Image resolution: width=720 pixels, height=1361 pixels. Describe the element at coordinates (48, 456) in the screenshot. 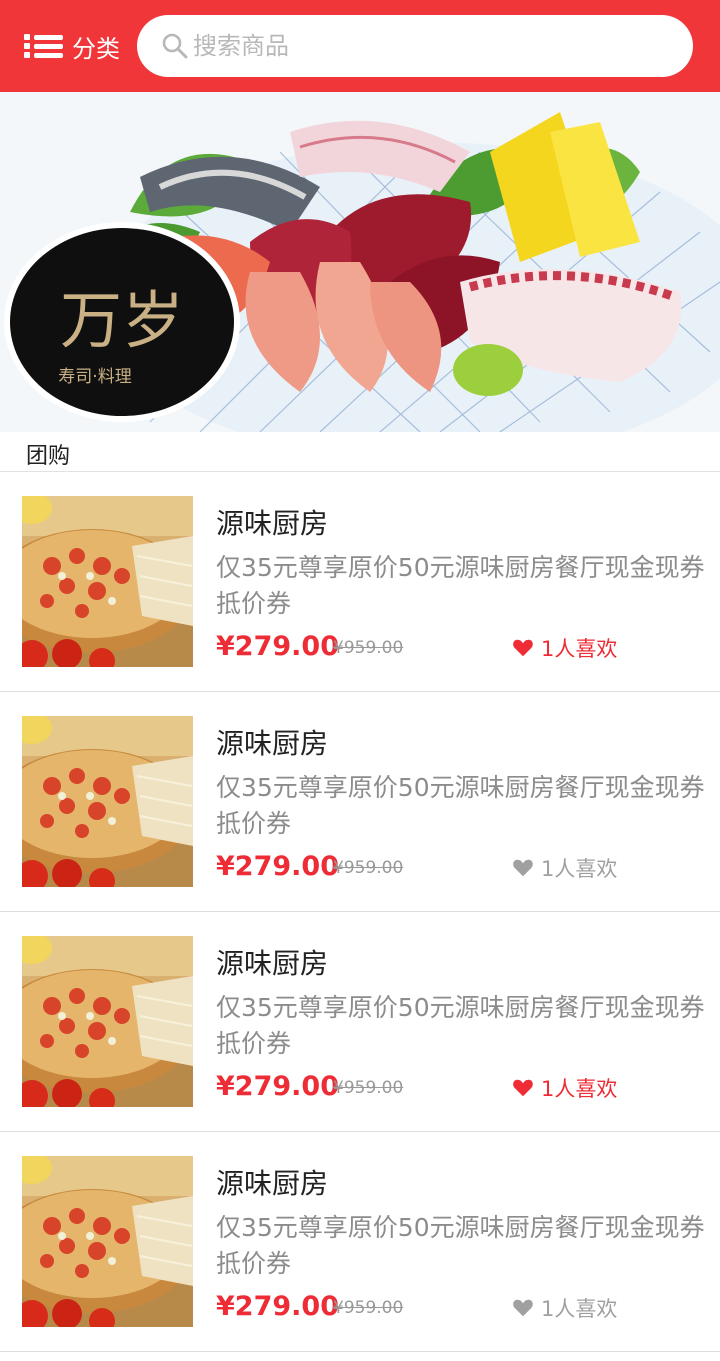

I see `section-title: 团购` at that location.